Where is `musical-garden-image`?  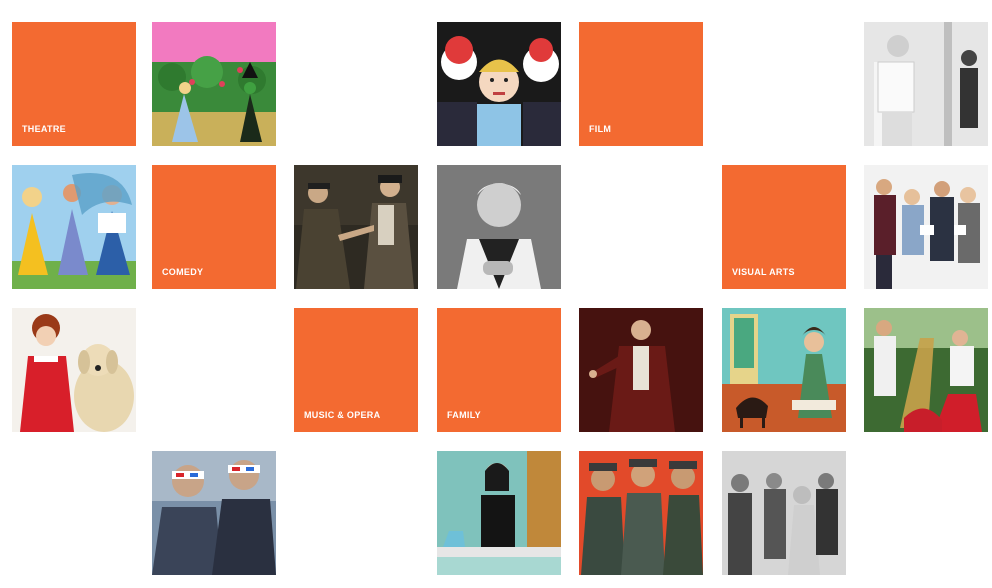
musical-garden-image is located at coordinates (214, 84).